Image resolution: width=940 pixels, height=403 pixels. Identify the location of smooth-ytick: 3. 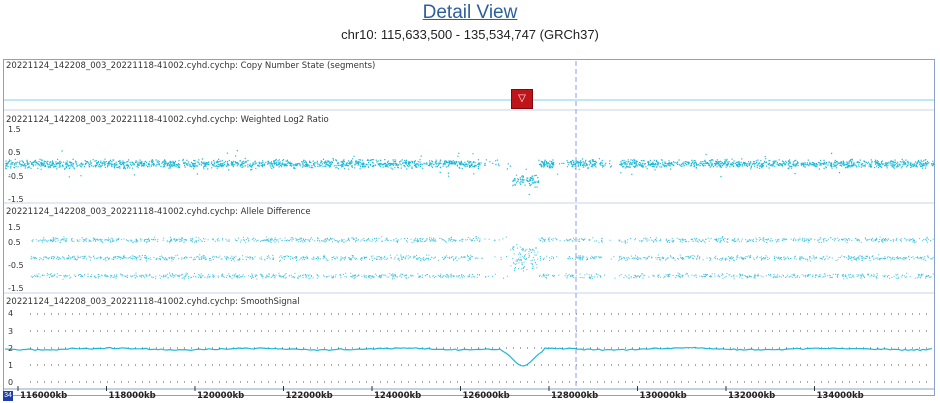
(11, 331).